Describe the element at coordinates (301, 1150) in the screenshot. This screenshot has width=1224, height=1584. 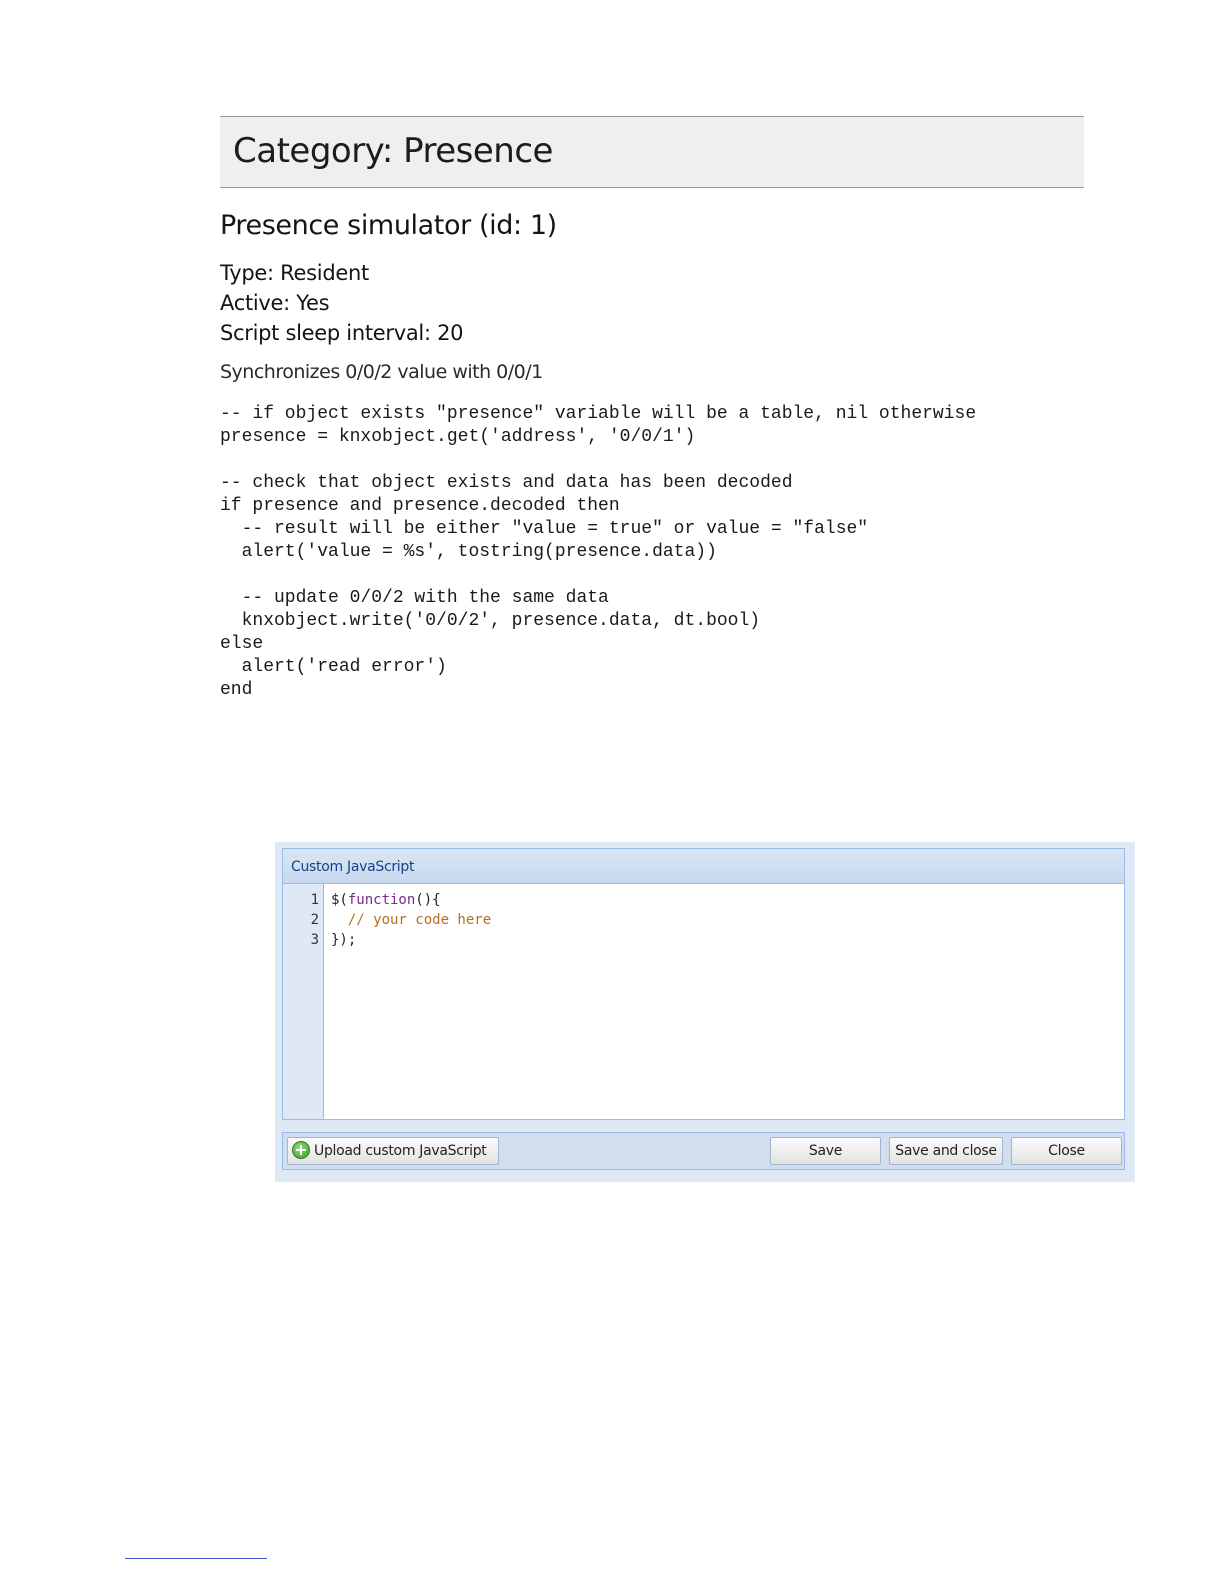
I see `add-circle-icon` at that location.